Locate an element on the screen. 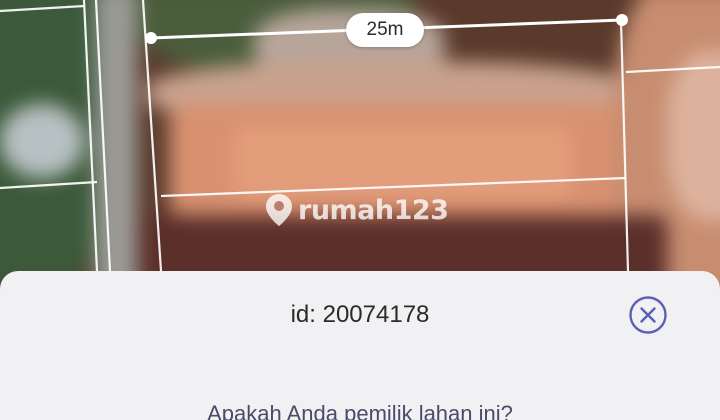 This screenshot has height=420, width=720. watermark: rumah123 is located at coordinates (356, 210).